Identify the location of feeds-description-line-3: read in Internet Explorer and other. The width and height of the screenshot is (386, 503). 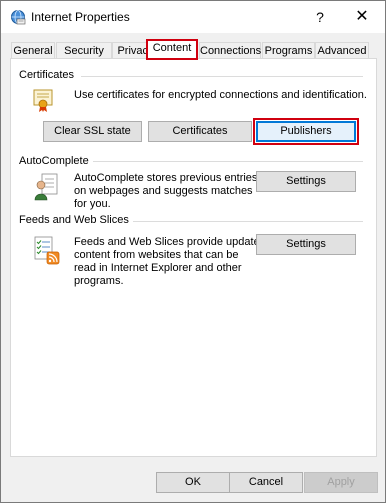
(158, 268).